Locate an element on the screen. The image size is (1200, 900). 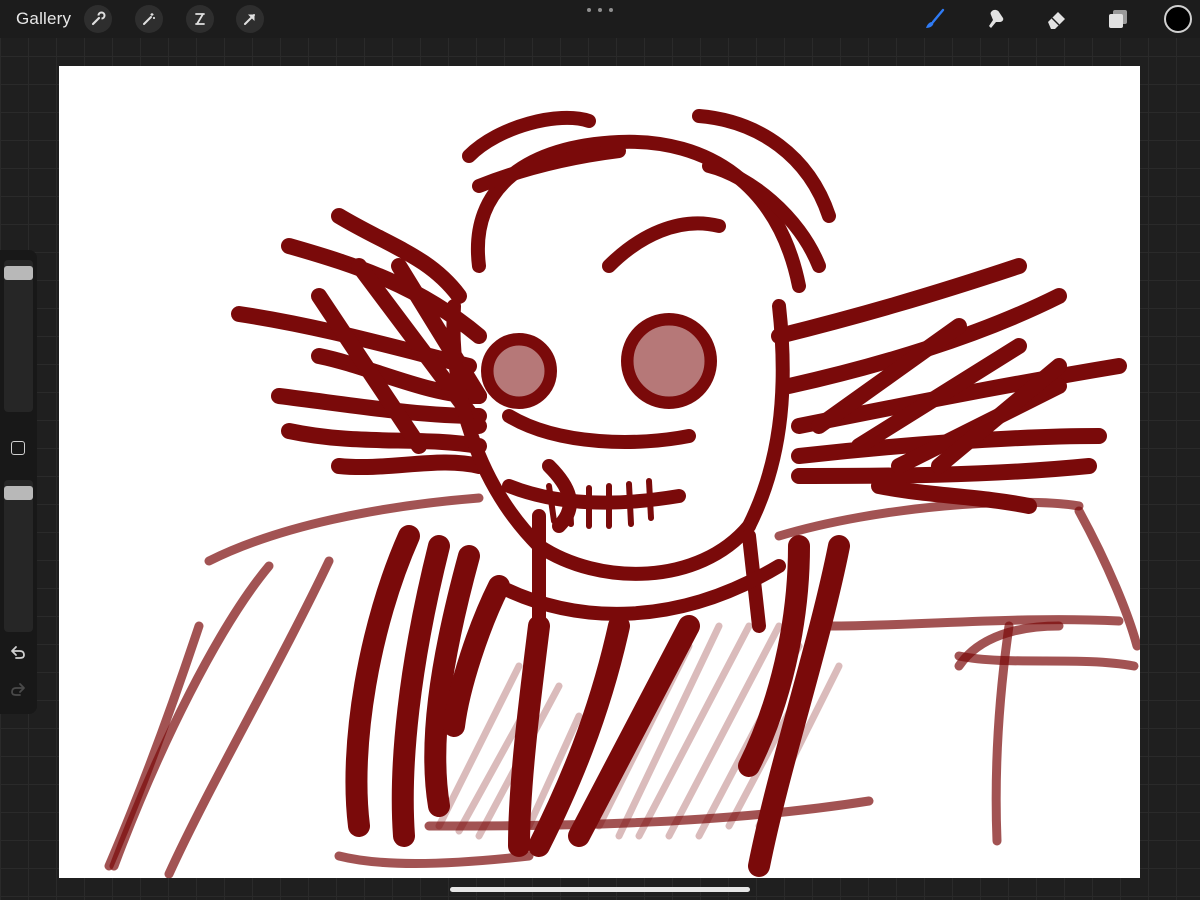
eraser-tool is located at coordinates (1057, 19).